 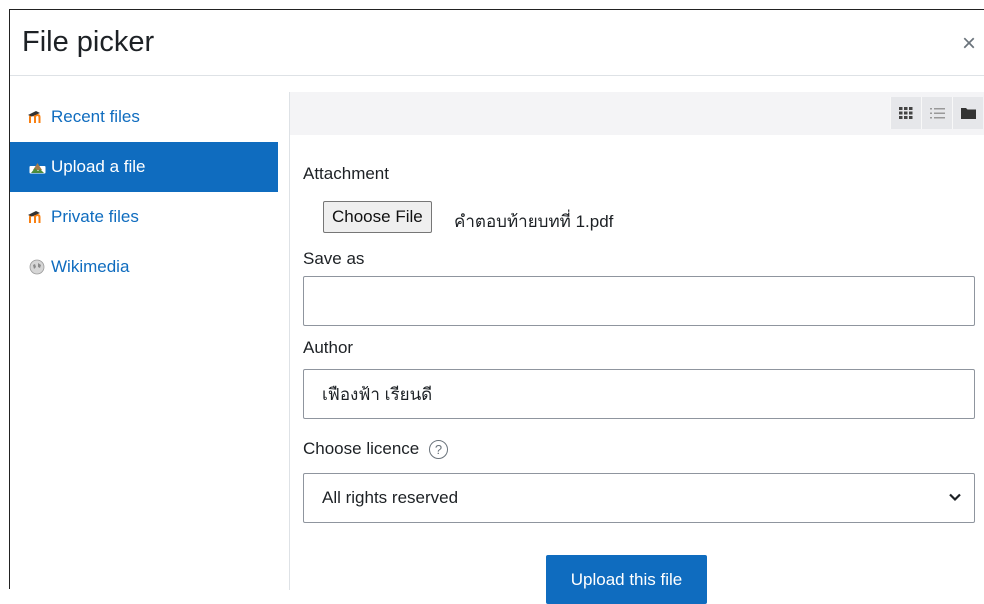 What do you see at coordinates (328, 347) in the screenshot?
I see `author-label: Author` at bounding box center [328, 347].